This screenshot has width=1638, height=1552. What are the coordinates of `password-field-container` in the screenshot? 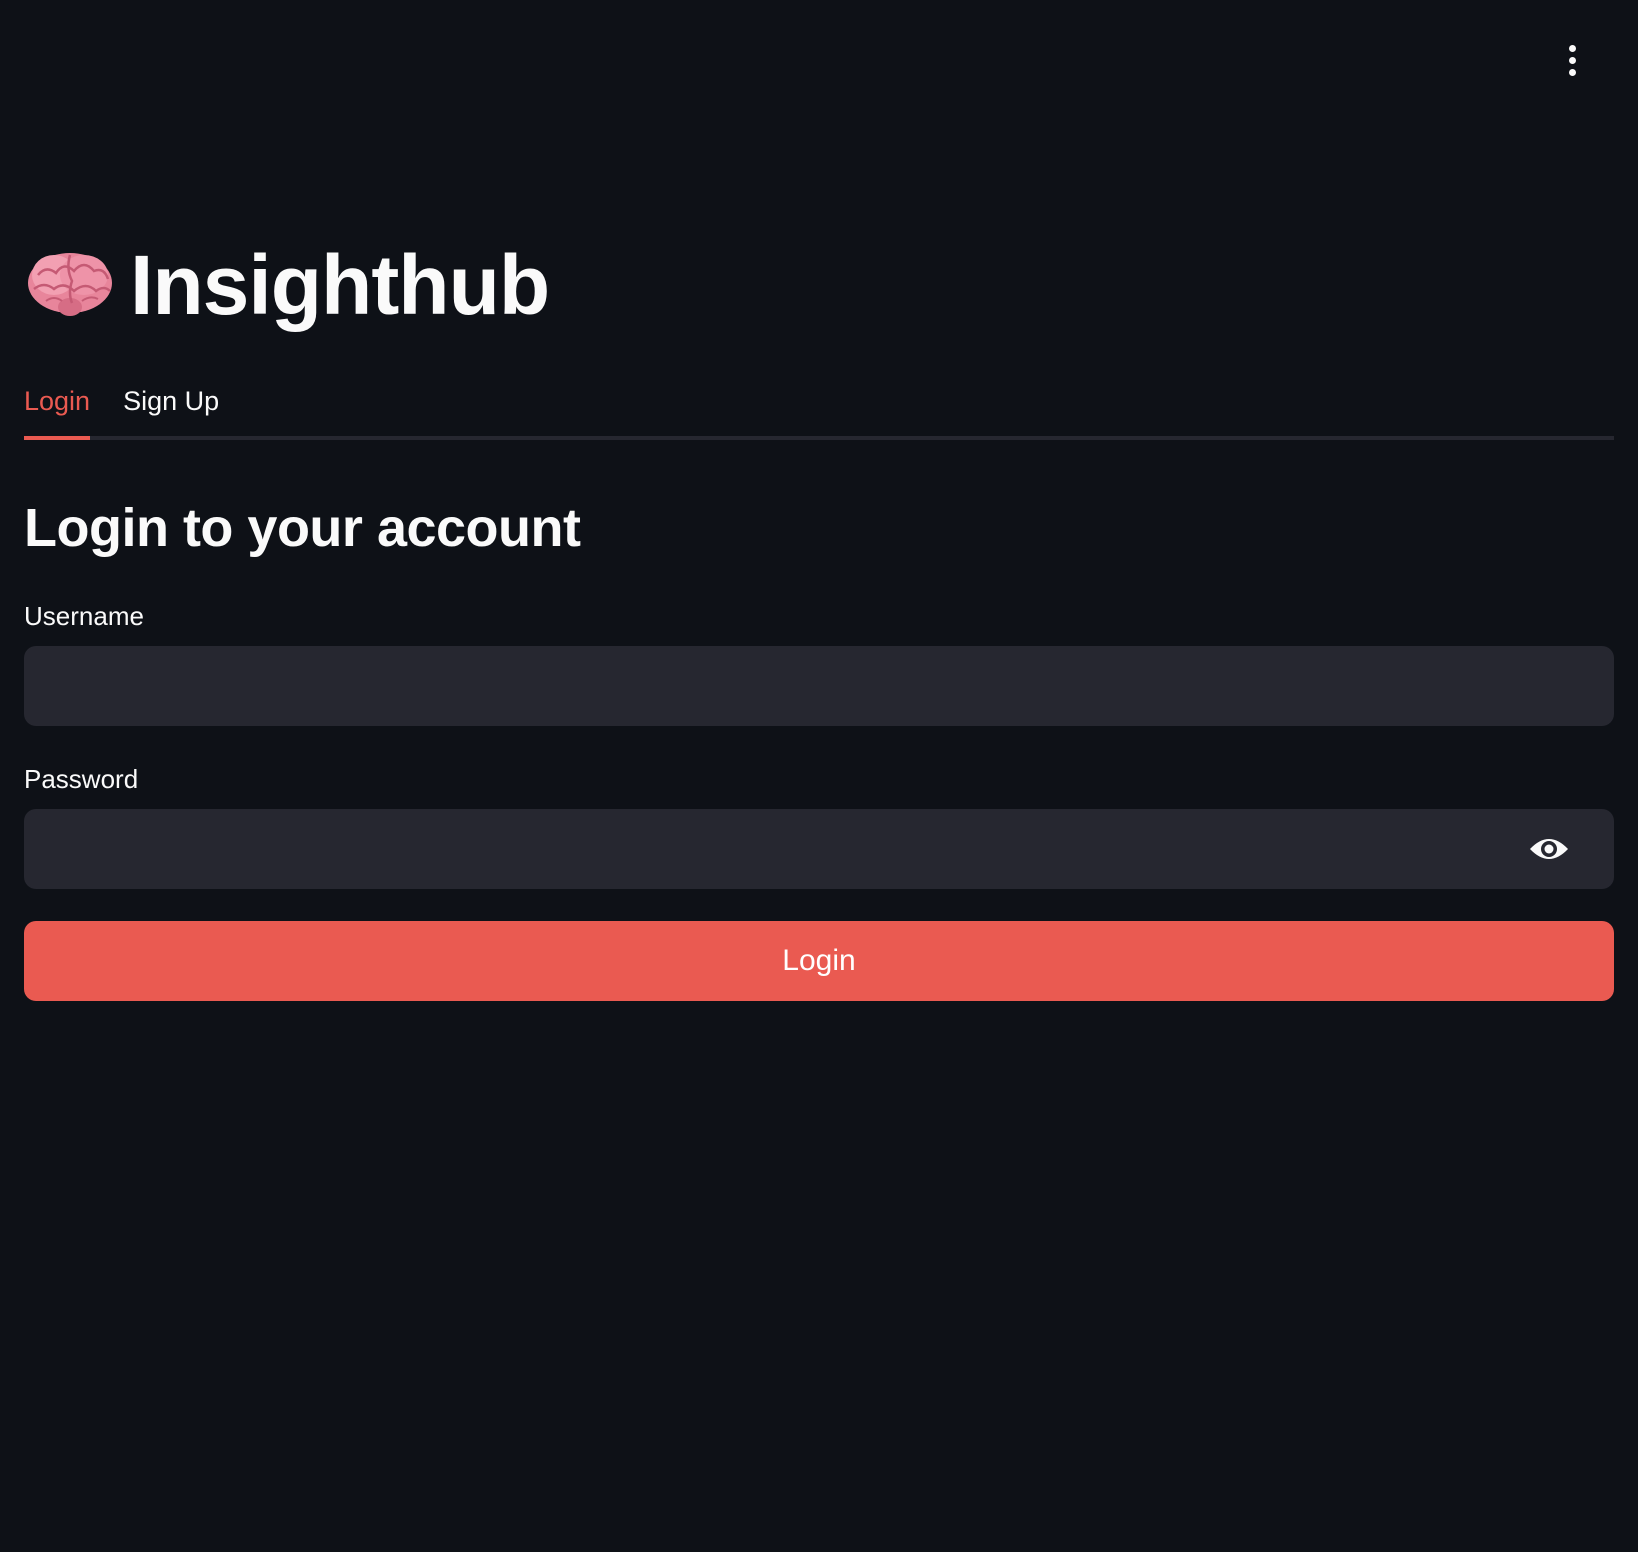 It's located at (819, 848).